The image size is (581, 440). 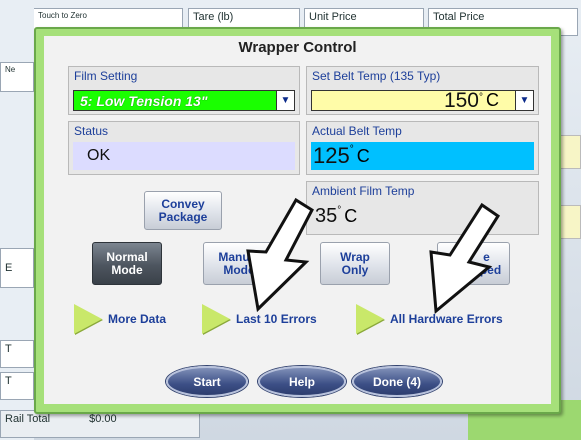 I want to click on film-setting-value-box: 5: Low Tension 13", so click(x=175, y=100).